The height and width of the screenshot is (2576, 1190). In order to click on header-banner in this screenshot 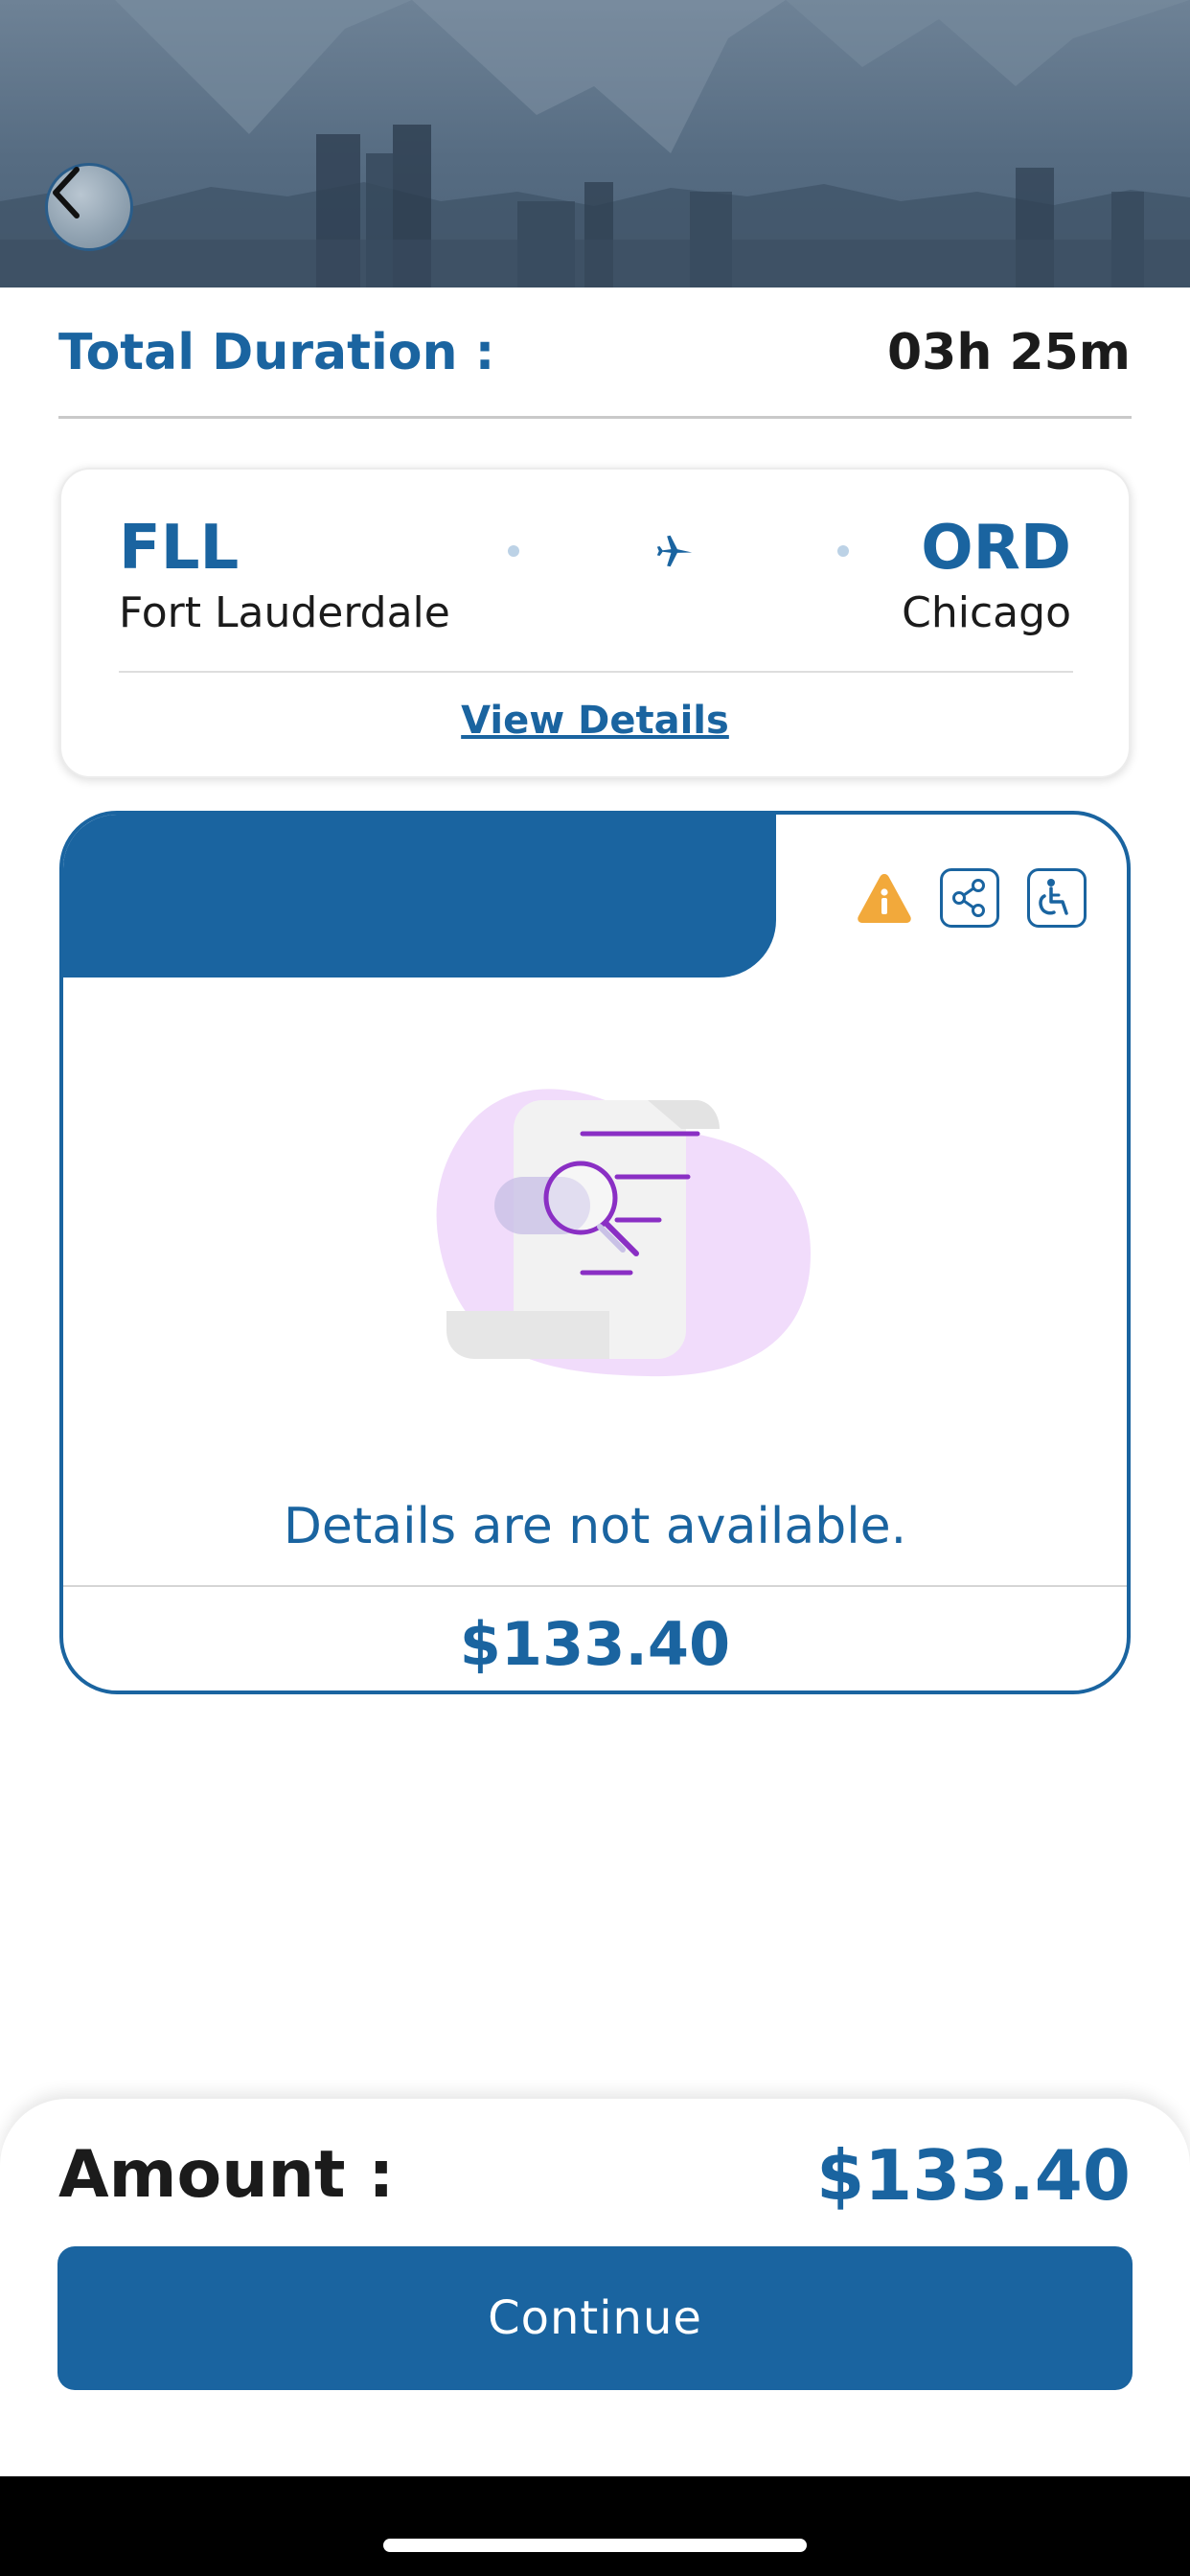, I will do `click(595, 144)`.